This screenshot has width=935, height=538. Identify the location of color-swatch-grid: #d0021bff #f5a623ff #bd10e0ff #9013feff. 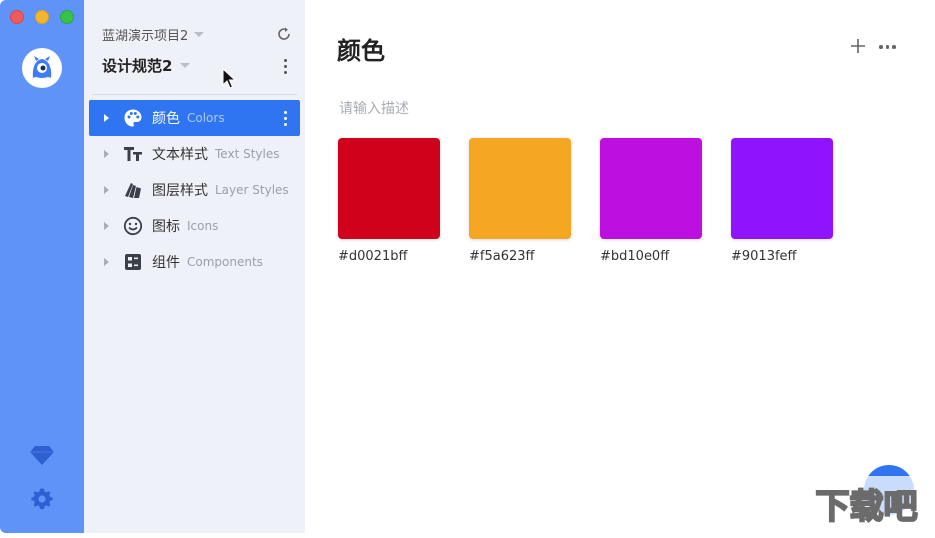
(585, 201).